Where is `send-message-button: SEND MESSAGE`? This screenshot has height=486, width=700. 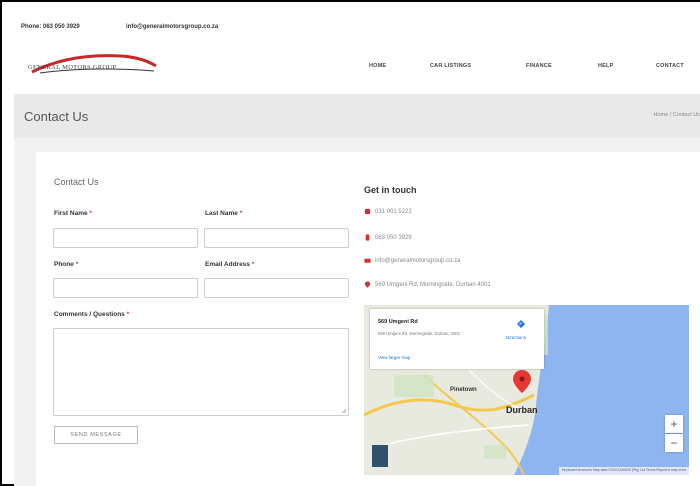
send-message-button: SEND MESSAGE is located at coordinates (96, 435).